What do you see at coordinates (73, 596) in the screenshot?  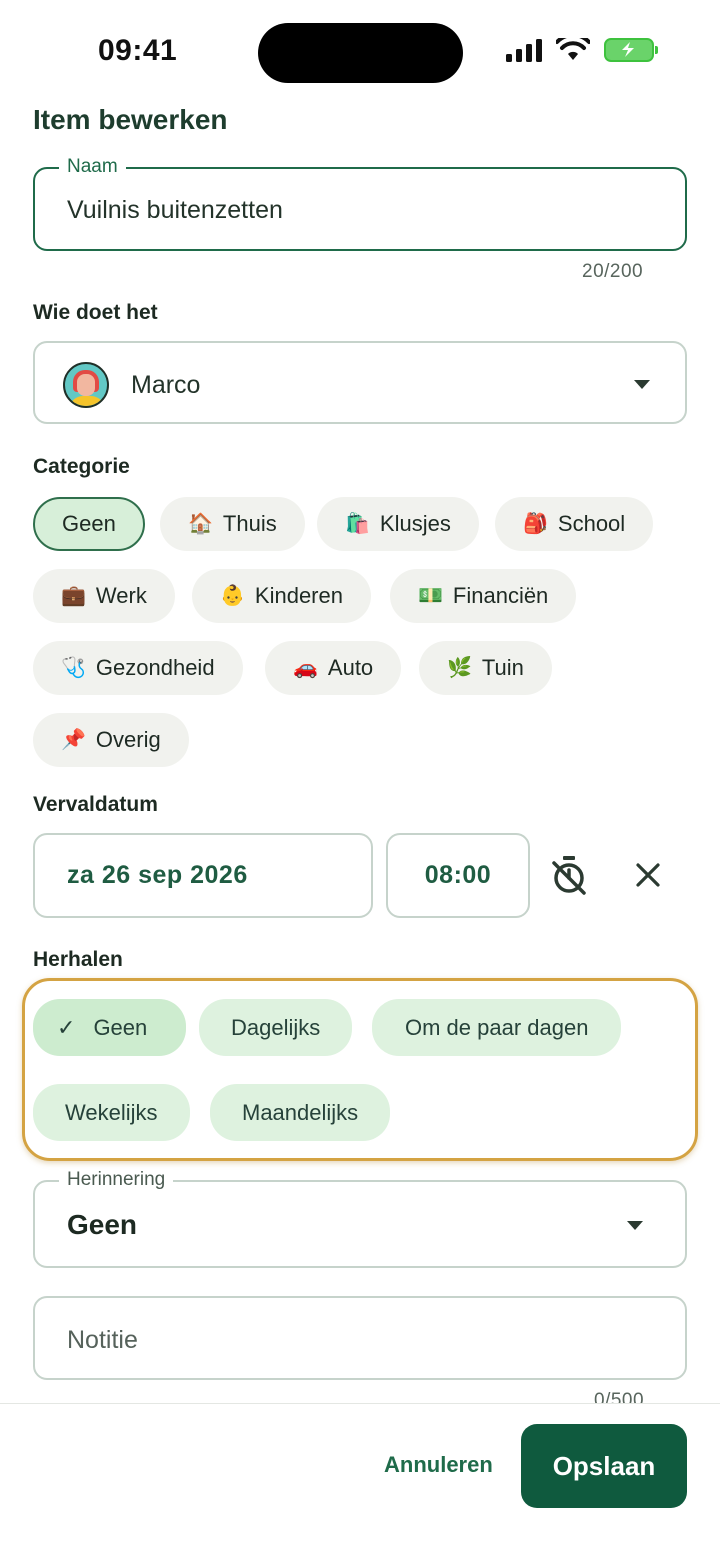 I see `briefcase-icon: 💼` at bounding box center [73, 596].